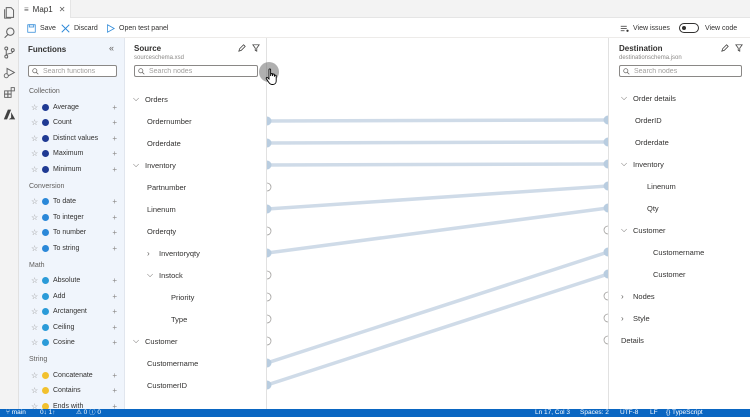 The image size is (750, 417). I want to click on function-item: ☆ Contains +, so click(74, 391).